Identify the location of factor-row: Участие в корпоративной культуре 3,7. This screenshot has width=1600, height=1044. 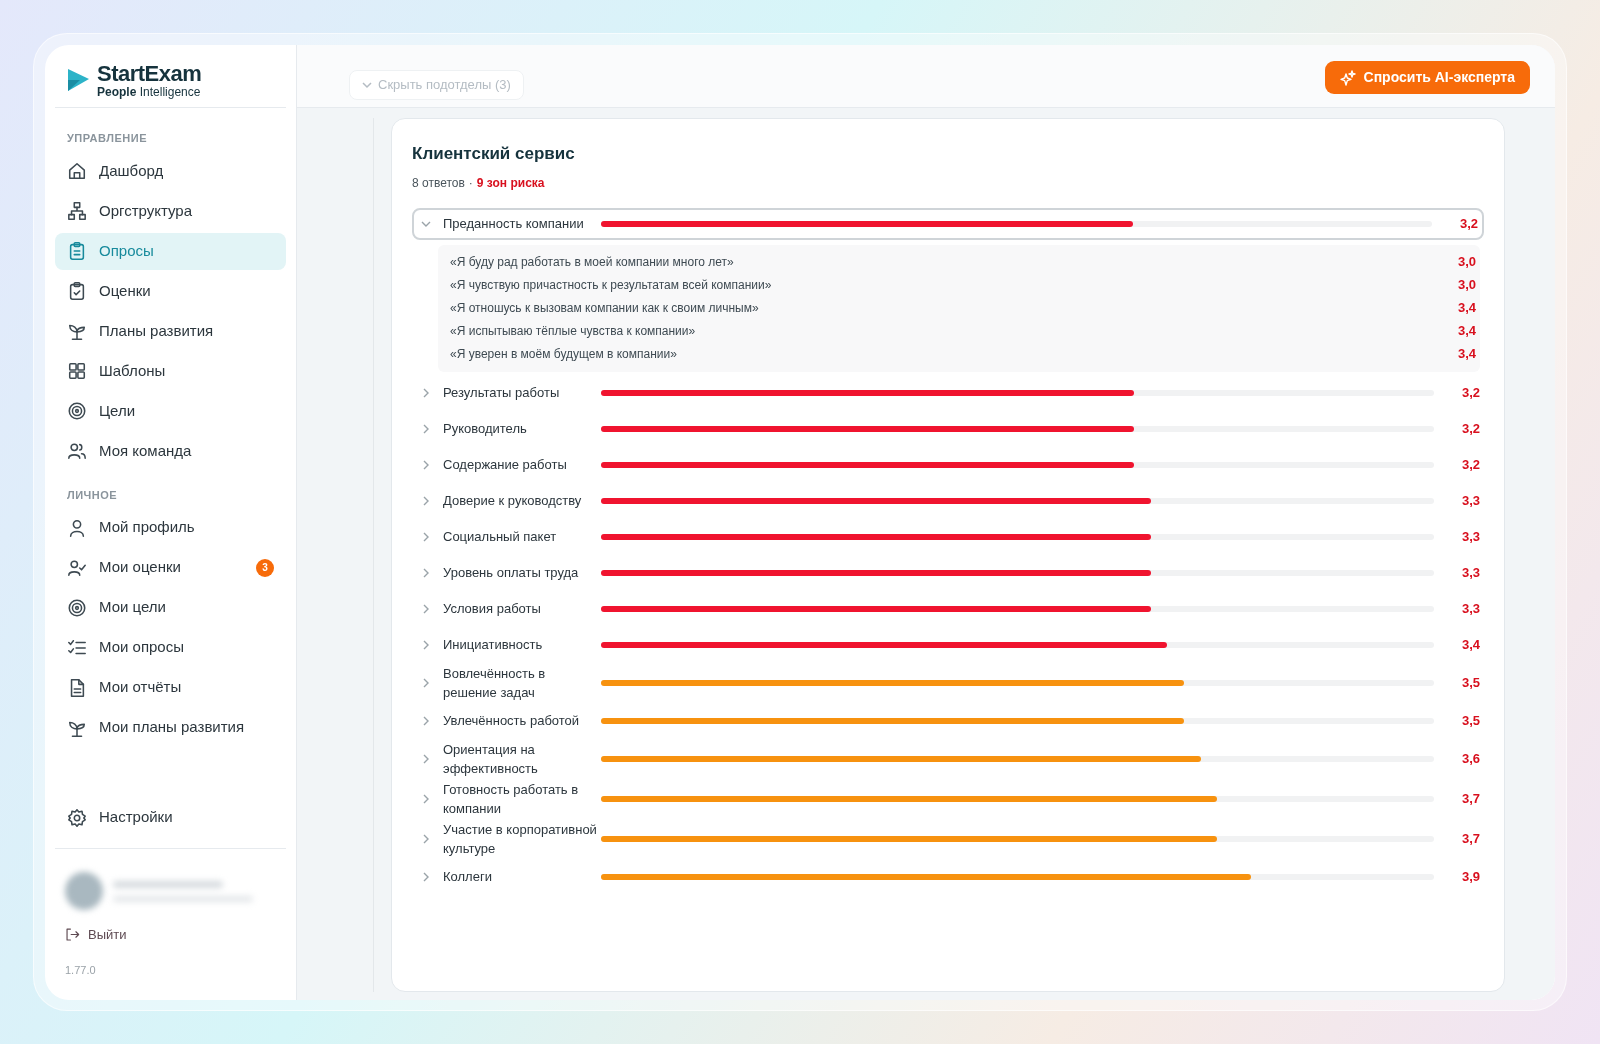
(948, 838).